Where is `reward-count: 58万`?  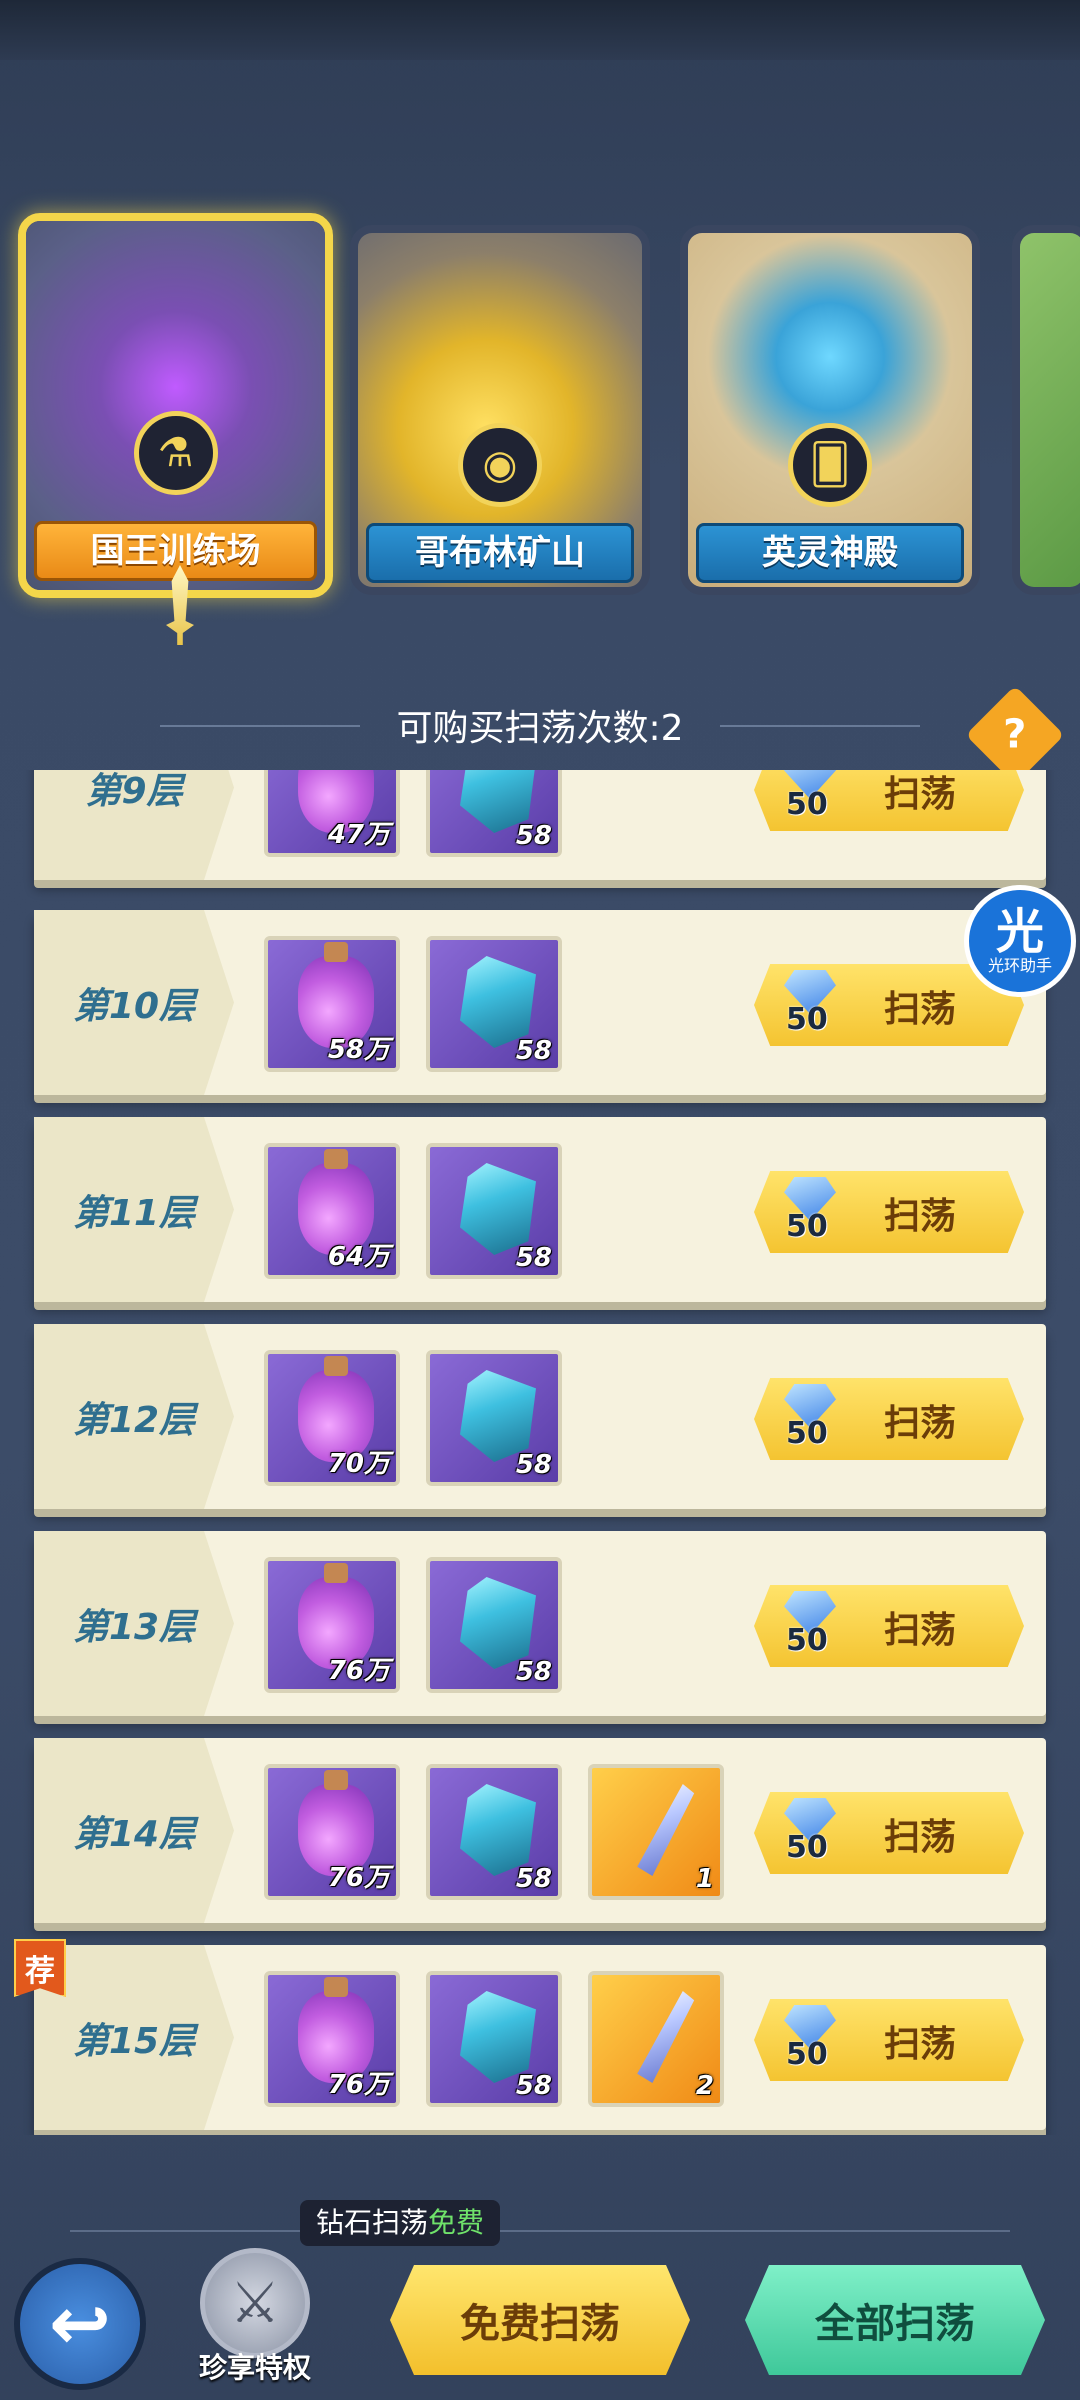
reward-count: 58万 is located at coordinates (358, 1050).